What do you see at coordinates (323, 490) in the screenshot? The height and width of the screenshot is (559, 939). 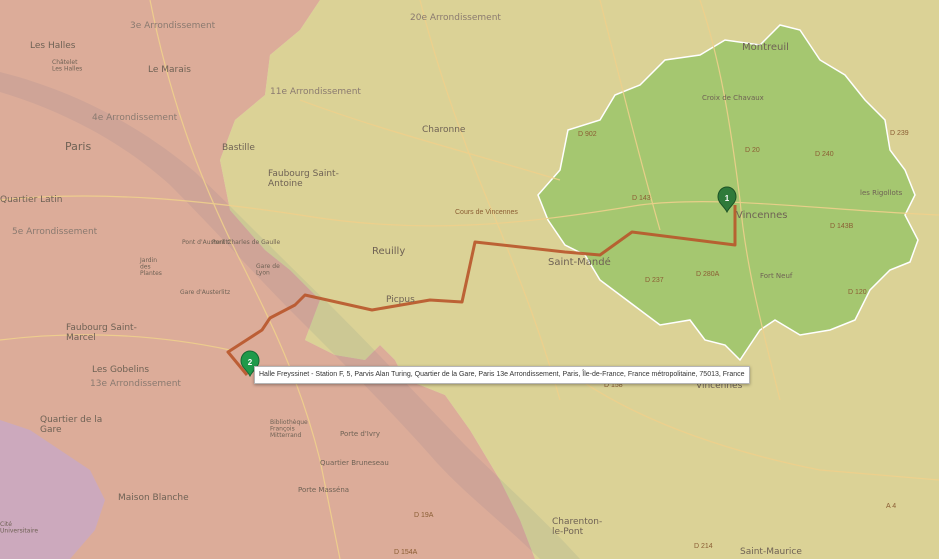 I see `label-porte-massena: Porte Masséna` at bounding box center [323, 490].